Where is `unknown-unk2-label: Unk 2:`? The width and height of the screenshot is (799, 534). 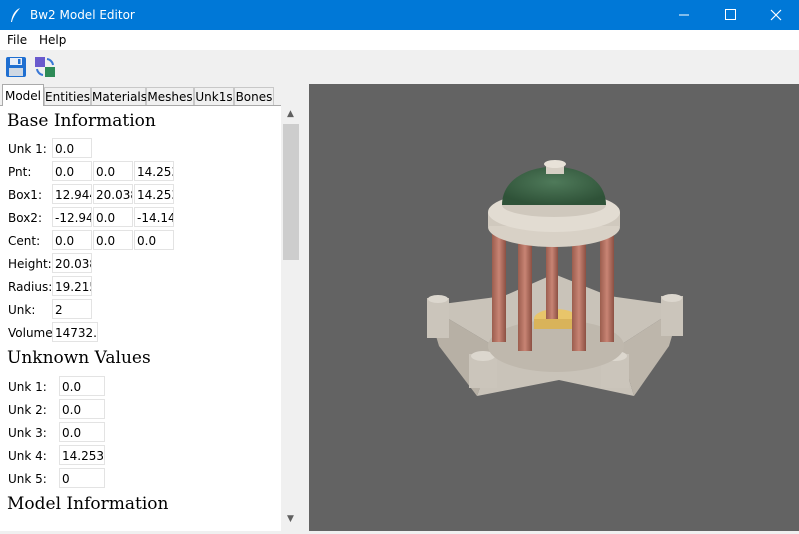
unknown-unk2-label: Unk 2: is located at coordinates (27, 410).